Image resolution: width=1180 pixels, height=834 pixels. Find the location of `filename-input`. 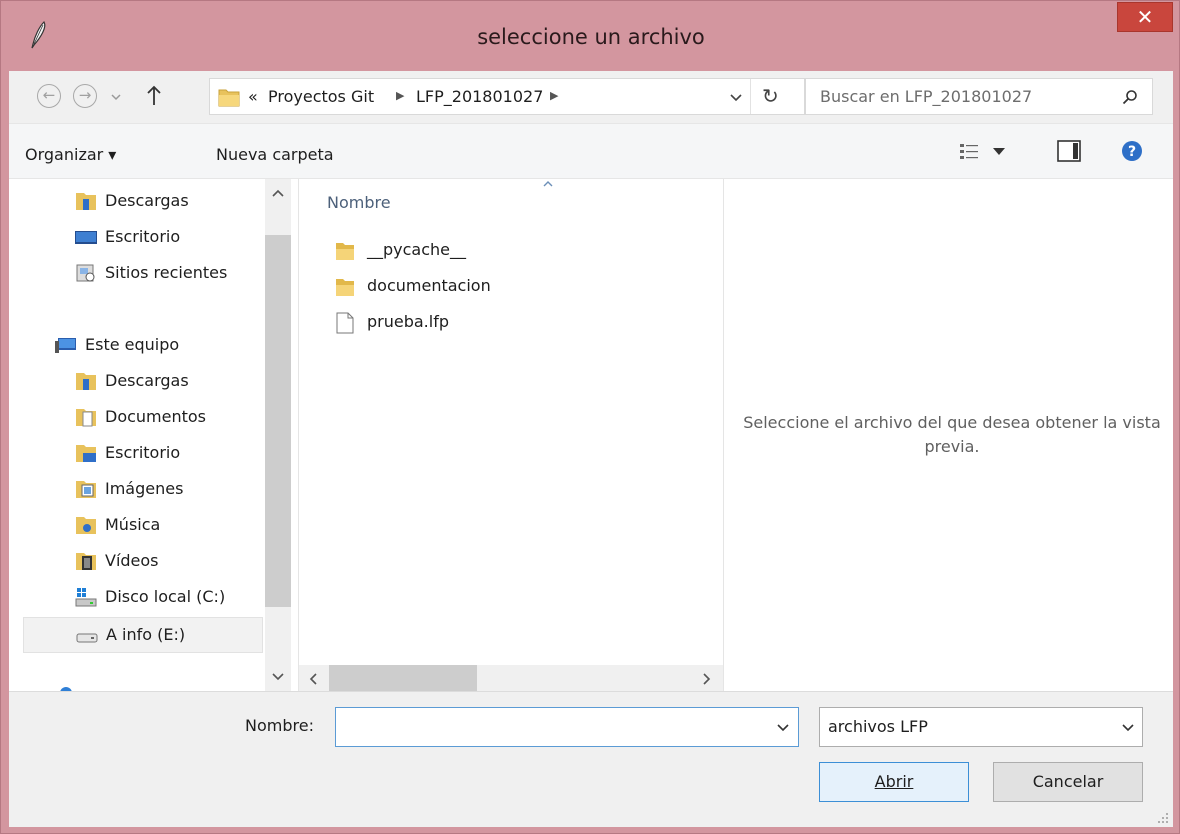

filename-input is located at coordinates (567, 727).